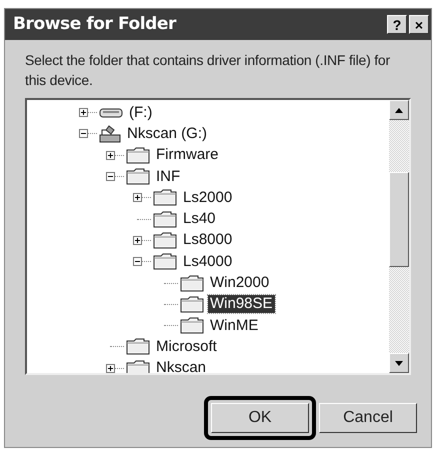 The width and height of the screenshot is (434, 449). Describe the element at coordinates (110, 133) in the screenshot. I see `shared-drive-icon` at that location.